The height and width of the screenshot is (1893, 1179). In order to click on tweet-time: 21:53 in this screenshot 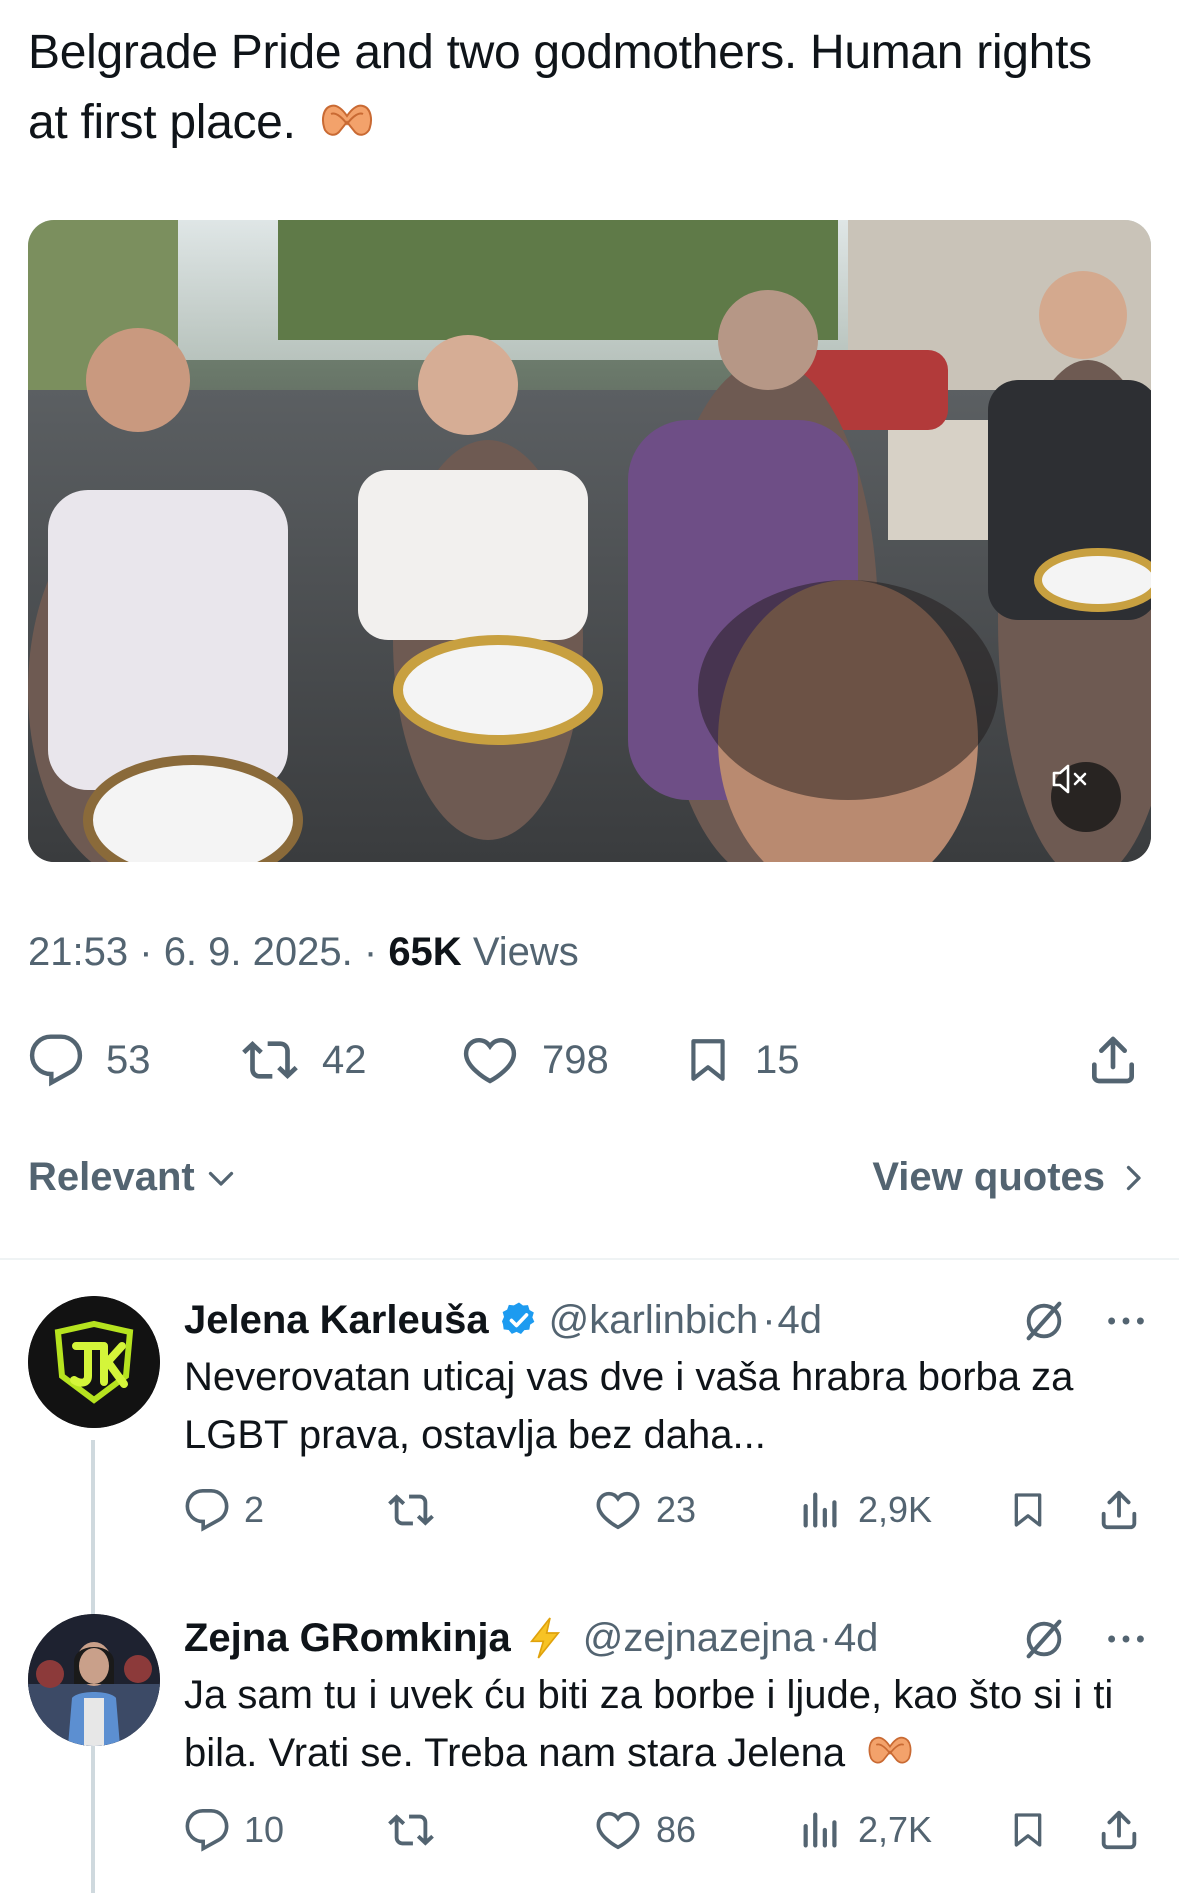, I will do `click(78, 952)`.